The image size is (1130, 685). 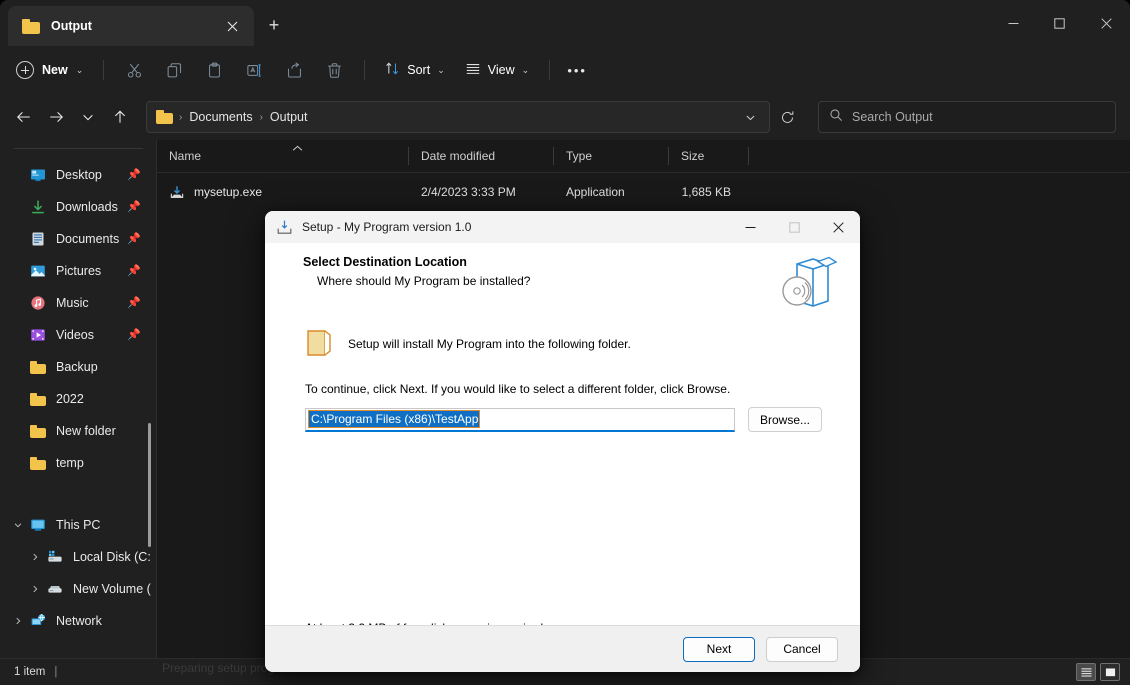 I want to click on rename-button, so click(x=254, y=70).